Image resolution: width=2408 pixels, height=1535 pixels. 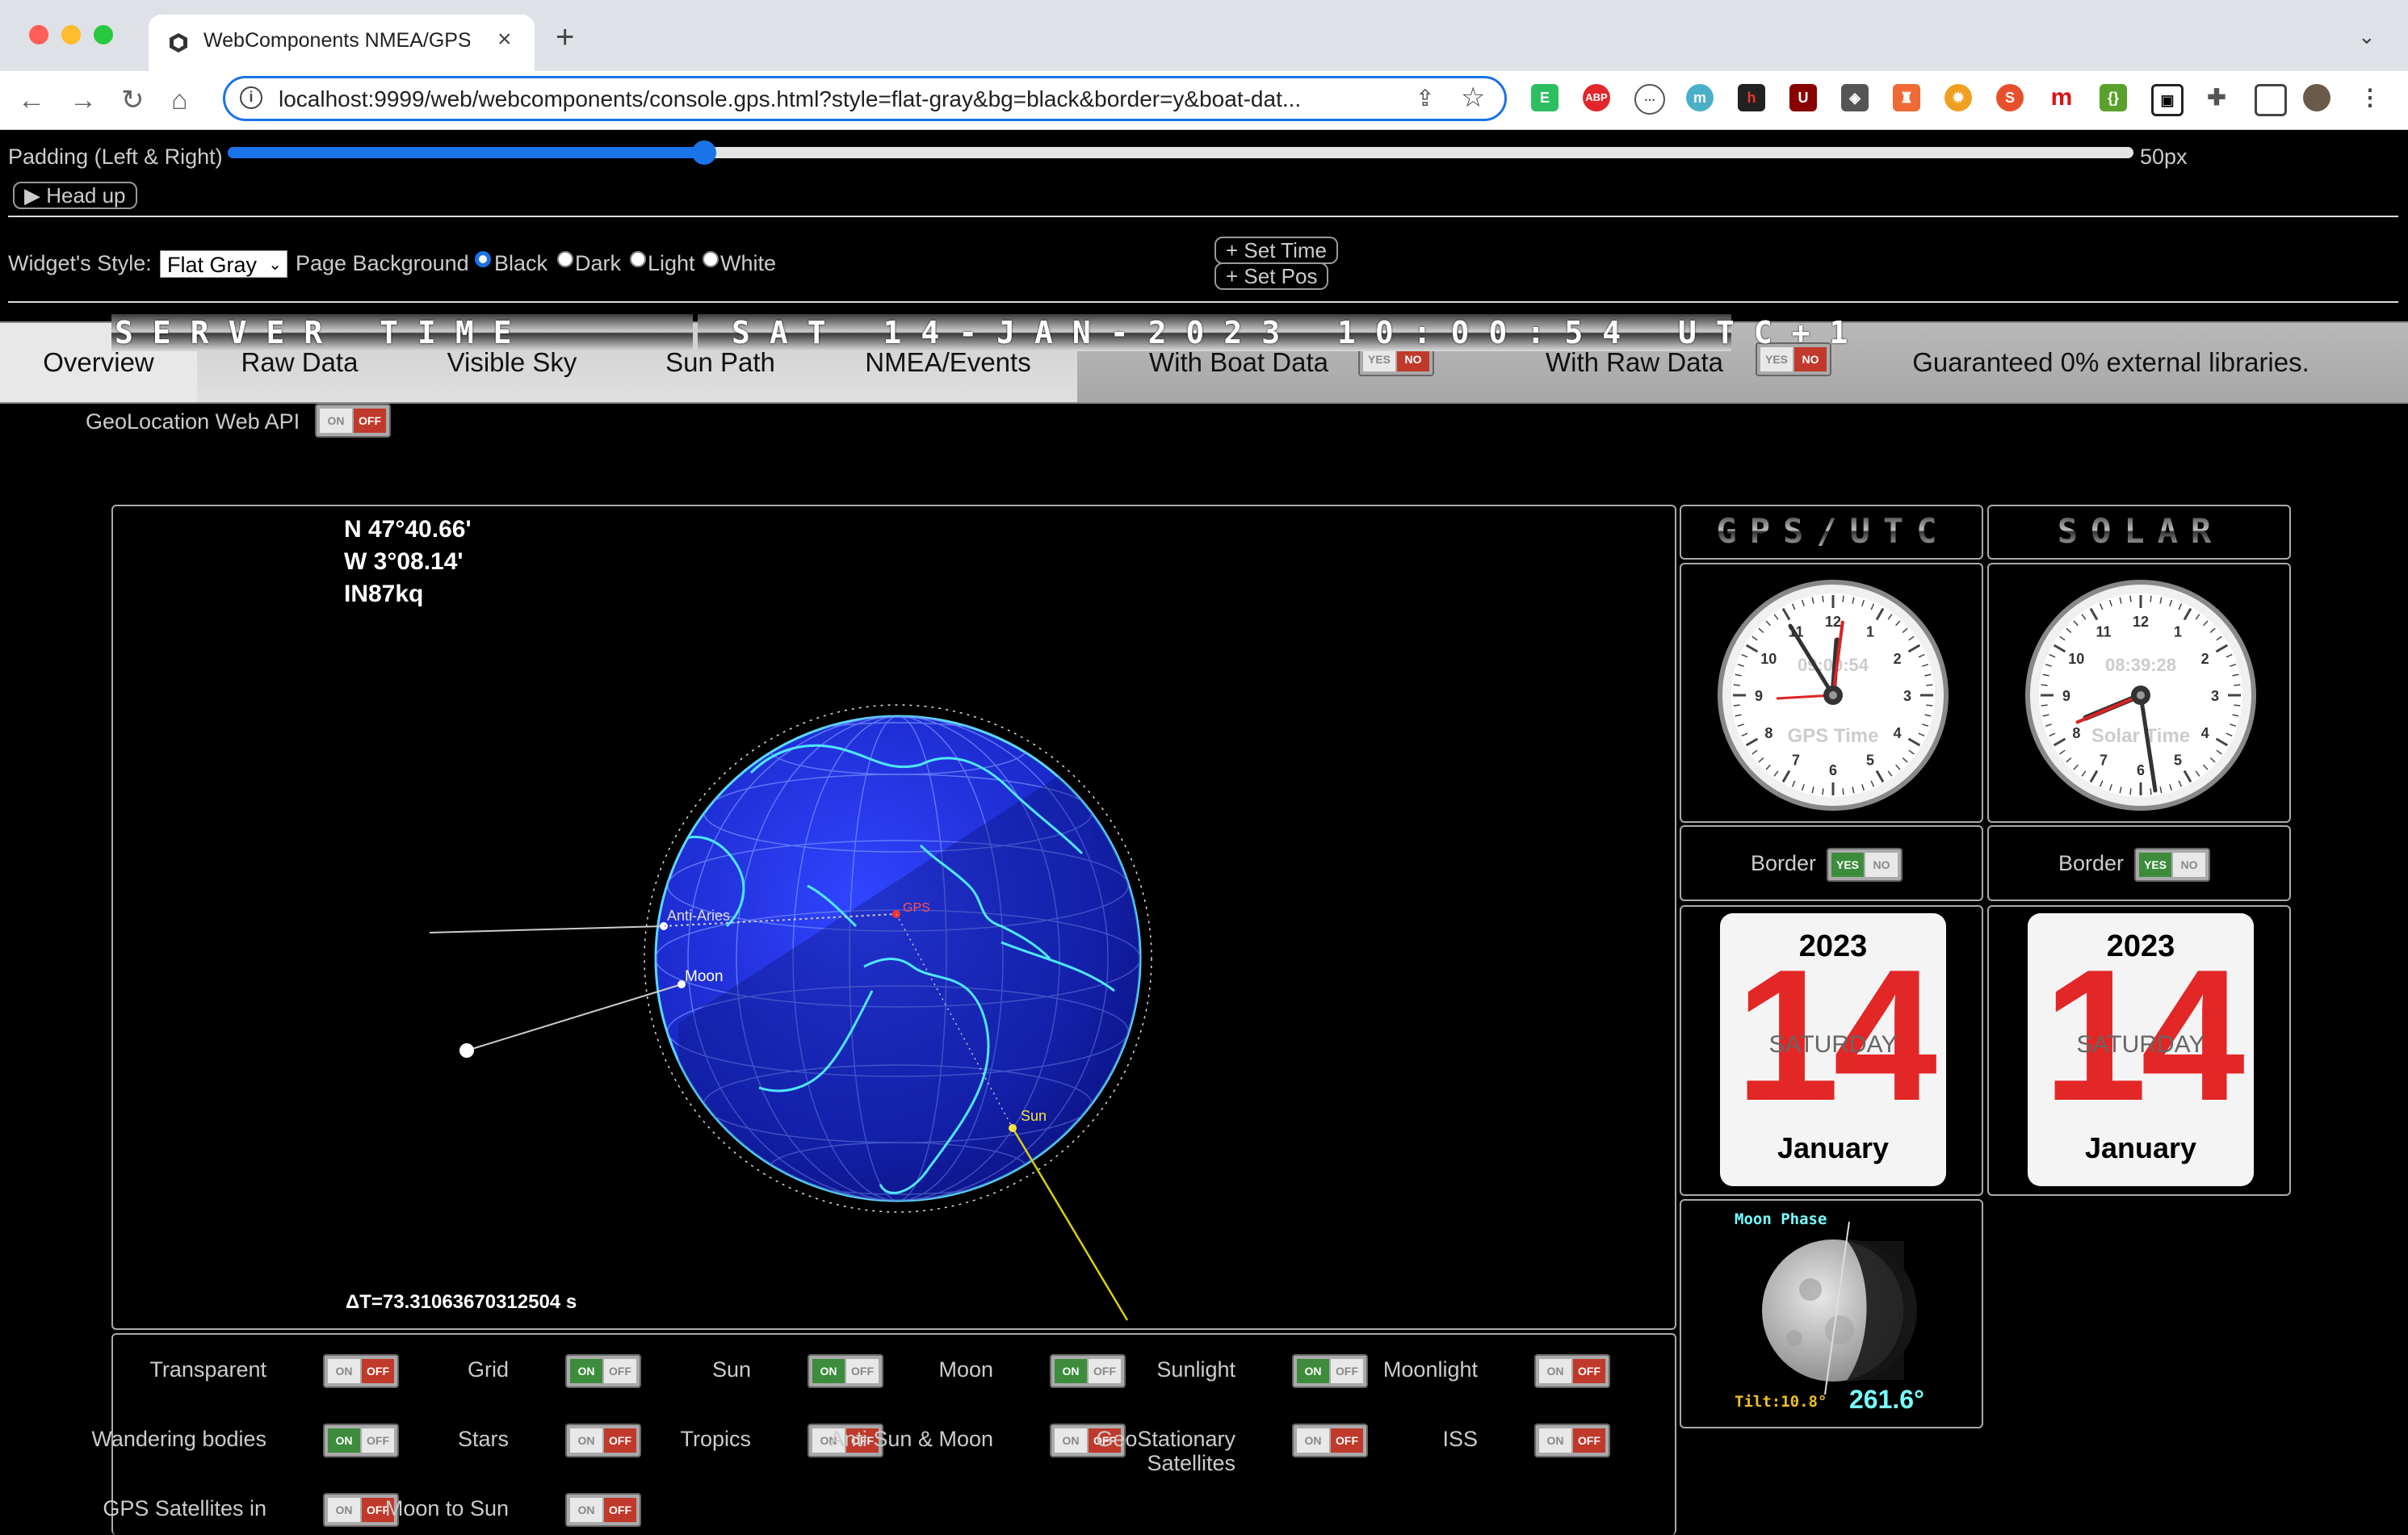 I want to click on option-label: Tropics, so click(x=715, y=1439).